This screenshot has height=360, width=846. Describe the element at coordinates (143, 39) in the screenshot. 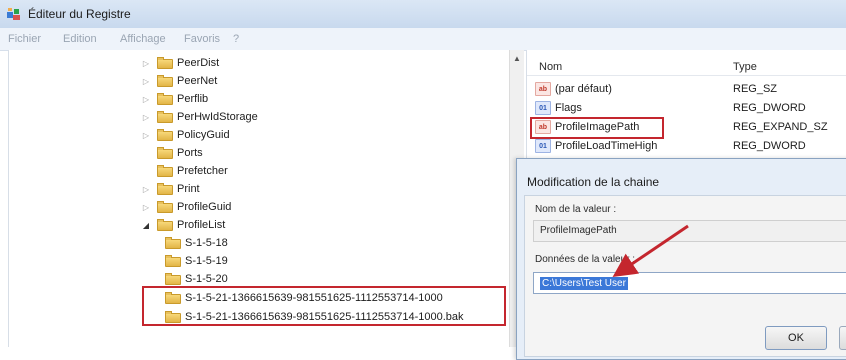

I see `menu-affichage: Affichage` at that location.